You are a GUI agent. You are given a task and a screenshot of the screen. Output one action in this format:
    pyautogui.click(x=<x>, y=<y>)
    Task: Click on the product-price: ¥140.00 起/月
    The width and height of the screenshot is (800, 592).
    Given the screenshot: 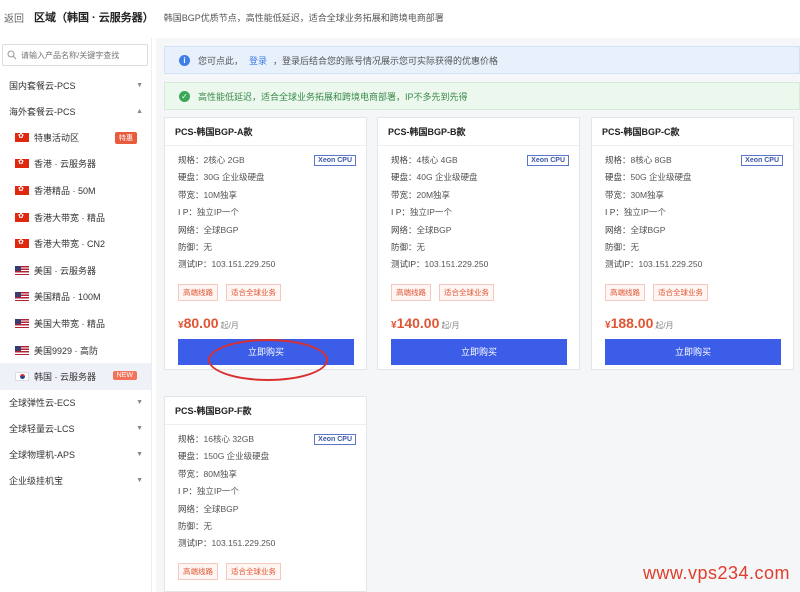 What is the action you would take?
    pyautogui.click(x=478, y=316)
    